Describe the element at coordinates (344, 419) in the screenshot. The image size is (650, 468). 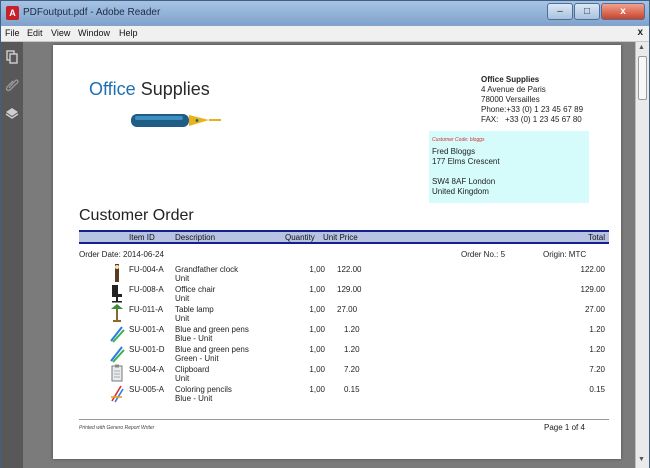
I see `footer-divider` at that location.